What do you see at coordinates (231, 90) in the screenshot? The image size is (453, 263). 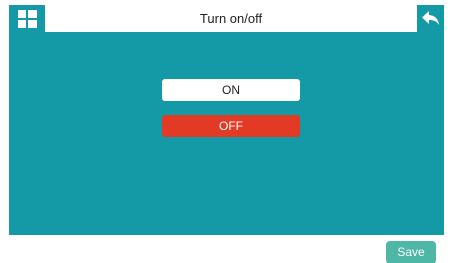 I see `on-option-button: ON` at bounding box center [231, 90].